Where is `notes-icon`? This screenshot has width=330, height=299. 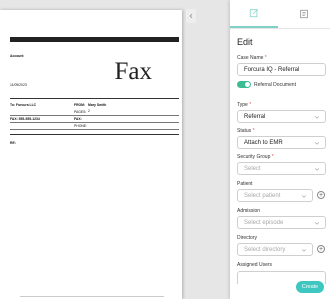
notes-icon is located at coordinates (304, 14).